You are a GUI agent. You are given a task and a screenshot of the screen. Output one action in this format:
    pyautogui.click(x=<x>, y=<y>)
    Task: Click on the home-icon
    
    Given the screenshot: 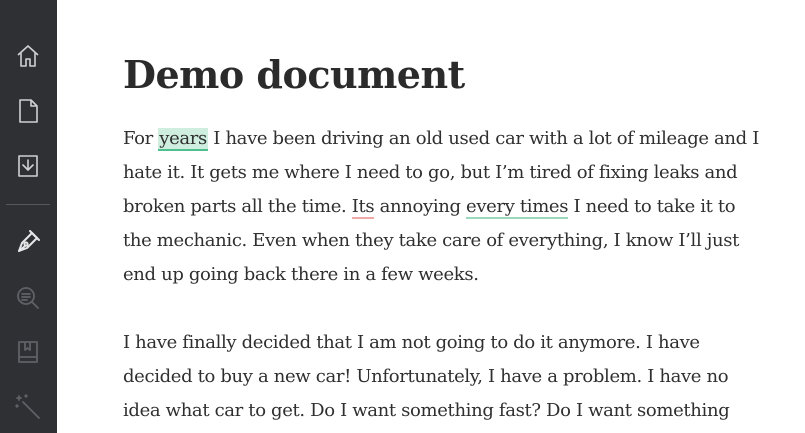 What is the action you would take?
    pyautogui.click(x=28, y=56)
    